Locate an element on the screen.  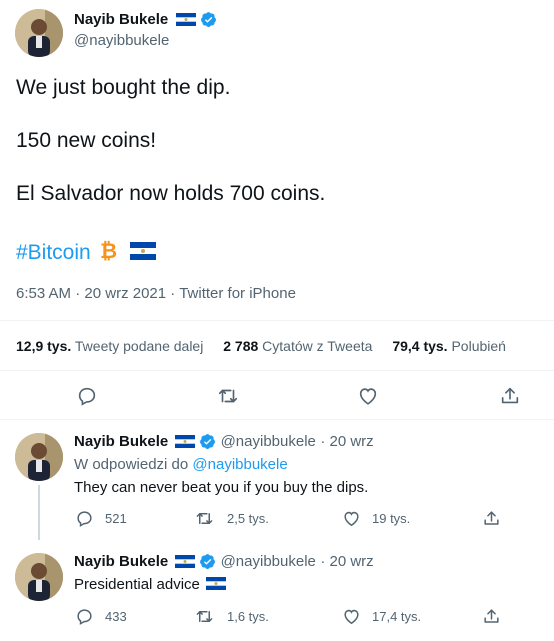
reply-text: Presidential advice is located at coordinates (150, 585).